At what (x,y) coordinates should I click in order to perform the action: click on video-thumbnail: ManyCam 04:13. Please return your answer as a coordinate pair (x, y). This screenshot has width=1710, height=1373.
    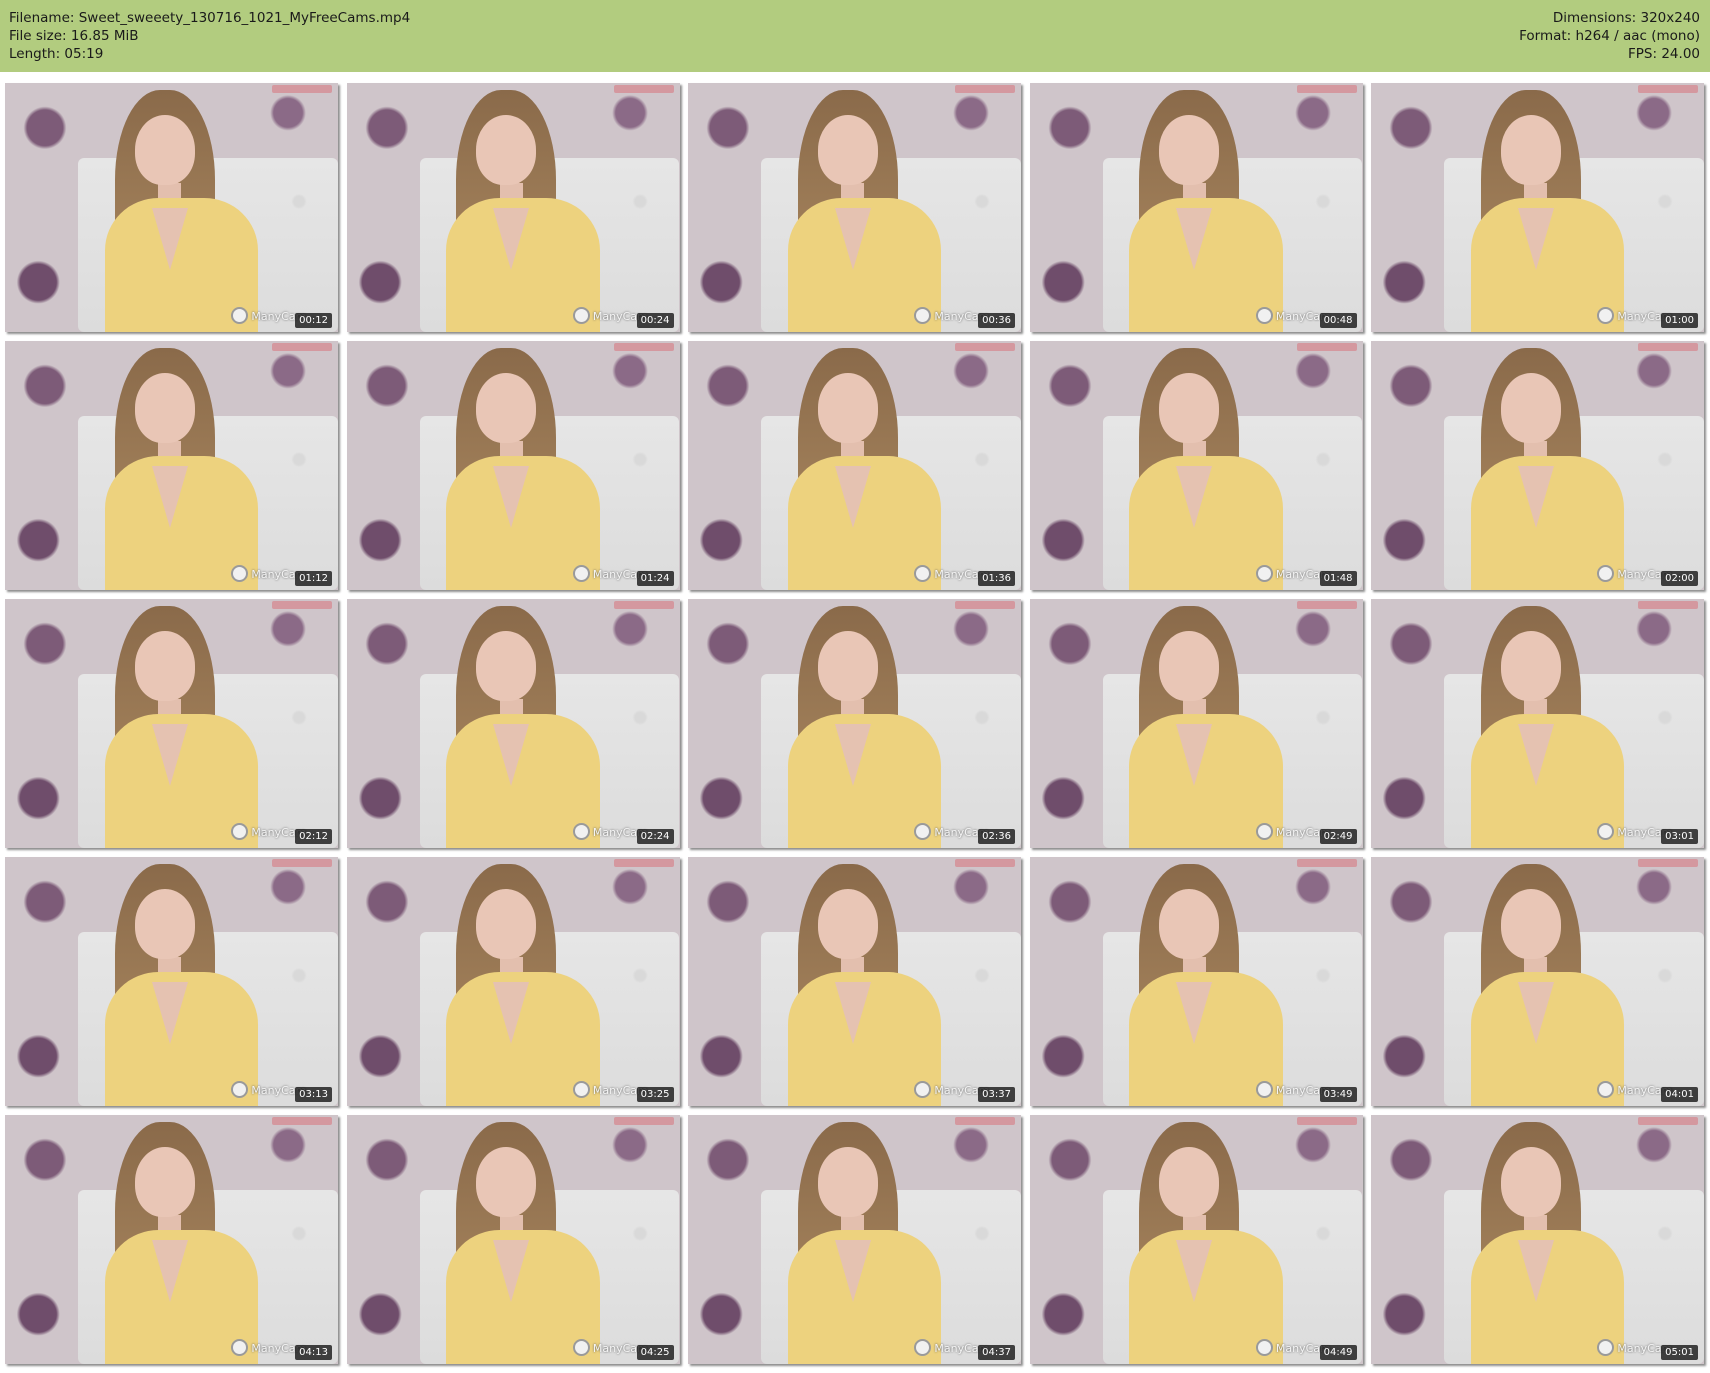
    Looking at the image, I should click on (171, 1239).